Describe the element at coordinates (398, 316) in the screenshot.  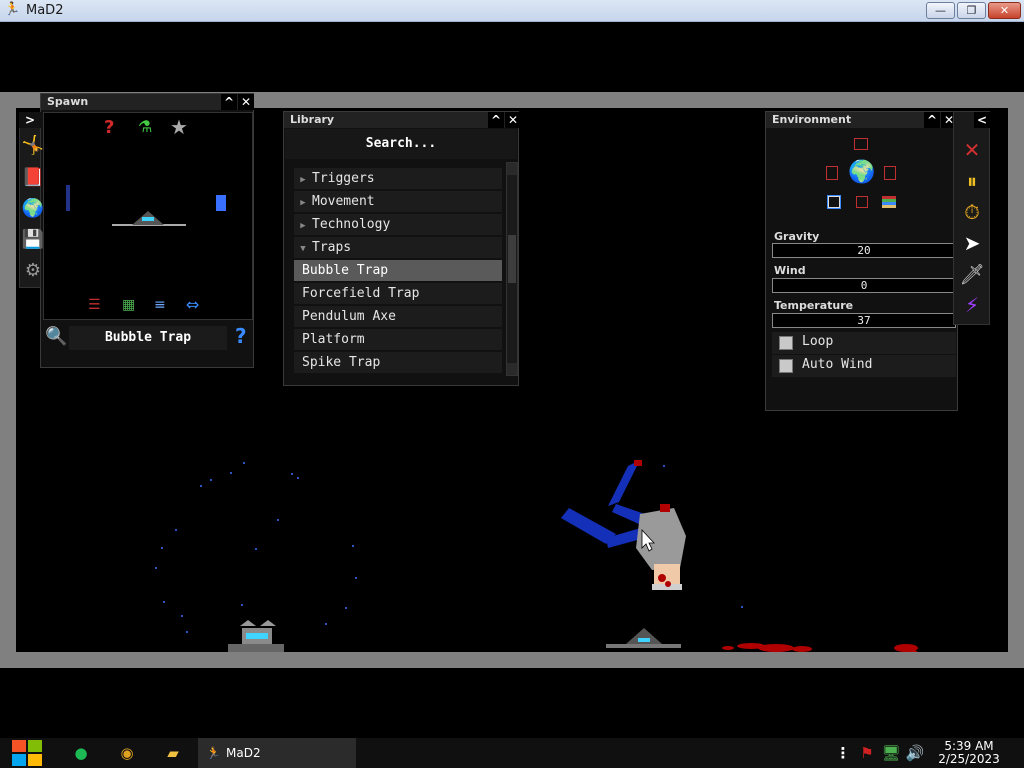
I see `library-item-pendulum-axe: Pendulum Axe` at that location.